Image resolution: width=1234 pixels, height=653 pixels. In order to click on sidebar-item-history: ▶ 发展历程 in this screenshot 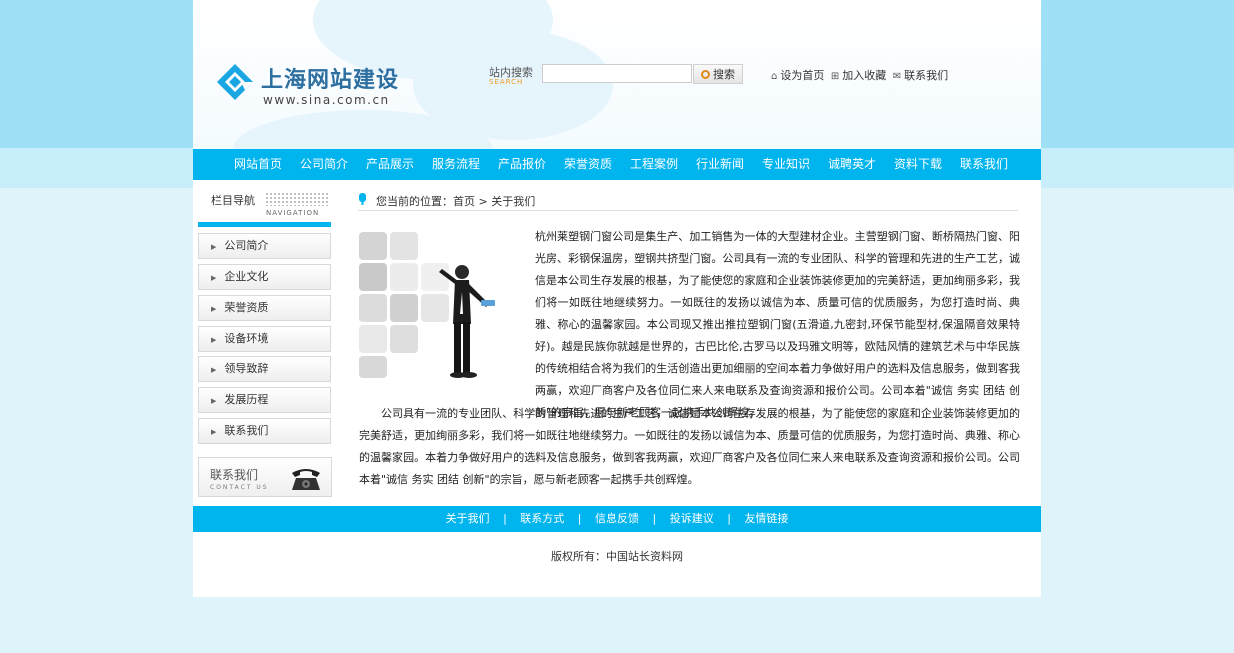, I will do `click(264, 400)`.